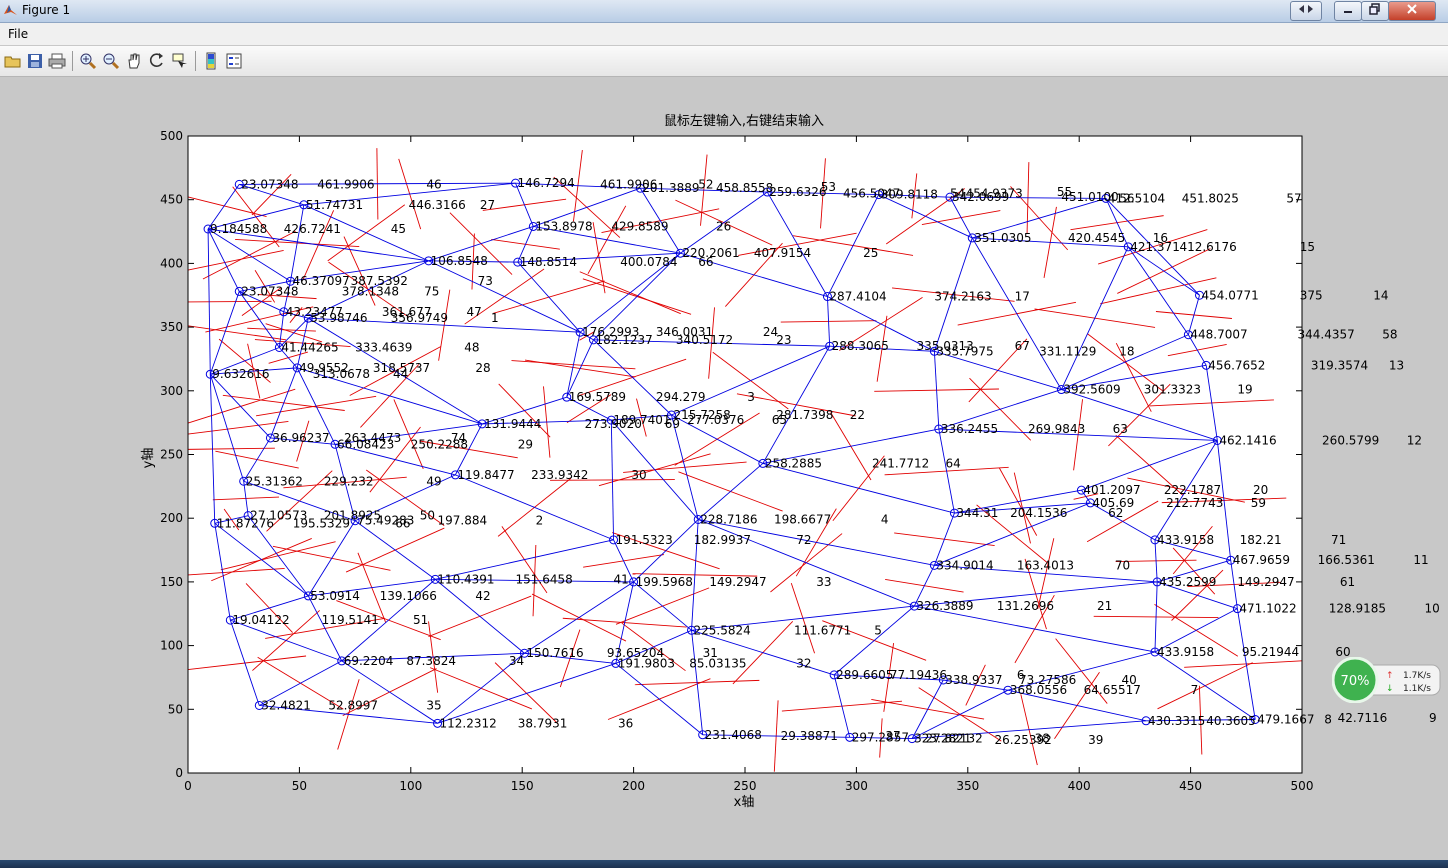 The image size is (1448, 868). What do you see at coordinates (1270, 652) in the screenshot?
I see `annotation-label: 95.21944` at bounding box center [1270, 652].